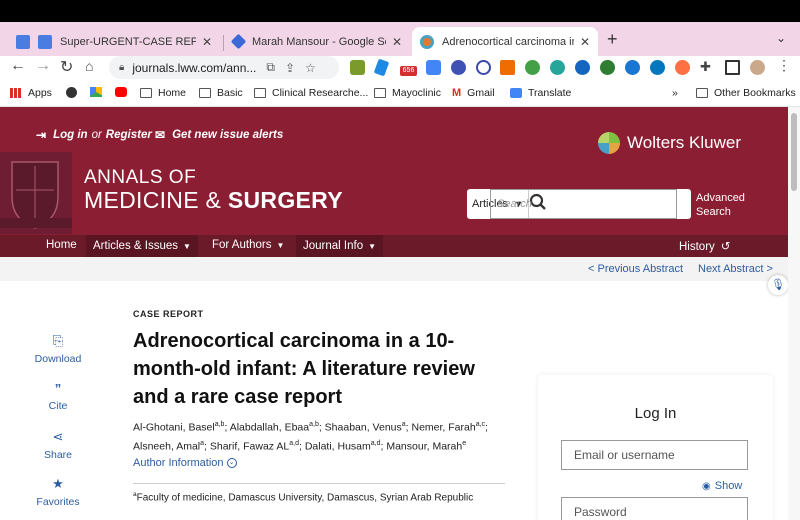 This screenshot has height=520, width=800. Describe the element at coordinates (612, 39) in the screenshot. I see `new-tab-button: +` at that location.